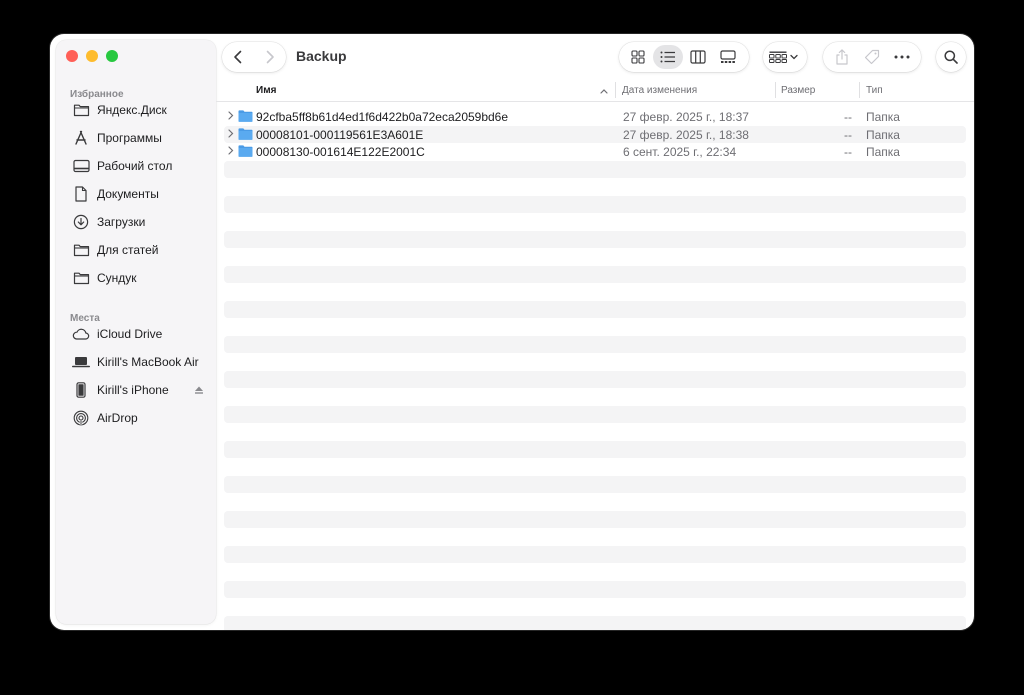 This screenshot has width=1024, height=695. Describe the element at coordinates (794, 57) in the screenshot. I see `chevron-down-icon` at that location.